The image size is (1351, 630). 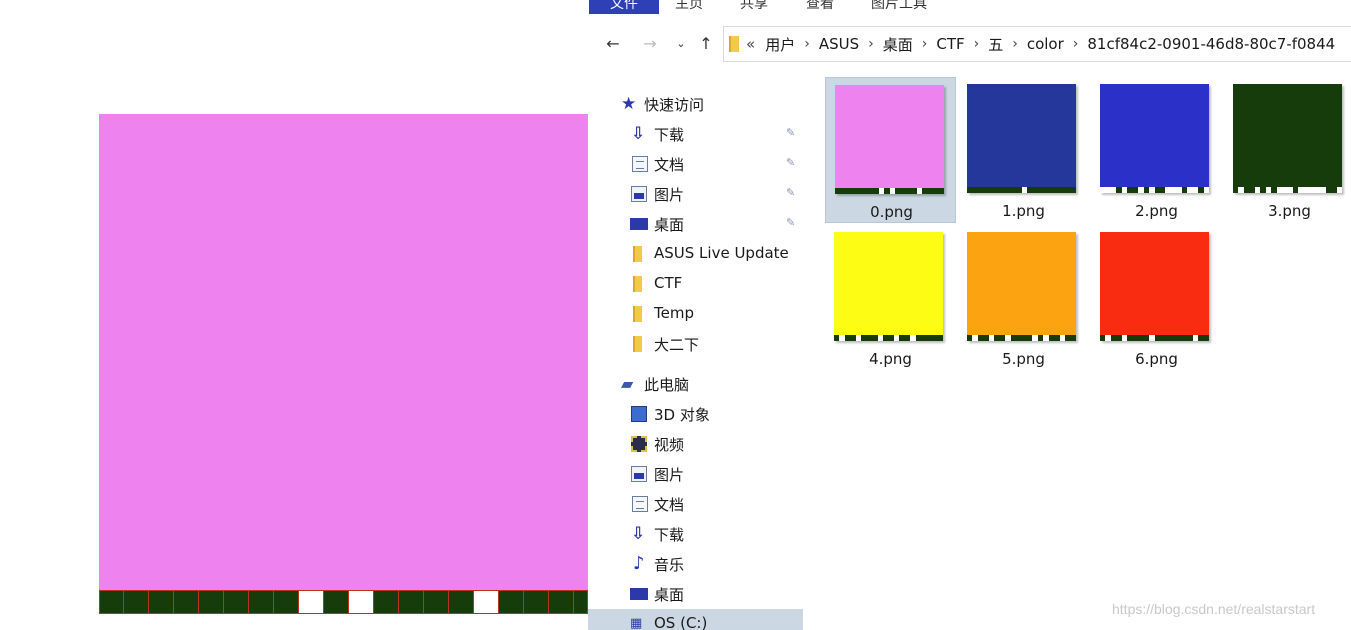 I want to click on forward-button: →, so click(x=650, y=44).